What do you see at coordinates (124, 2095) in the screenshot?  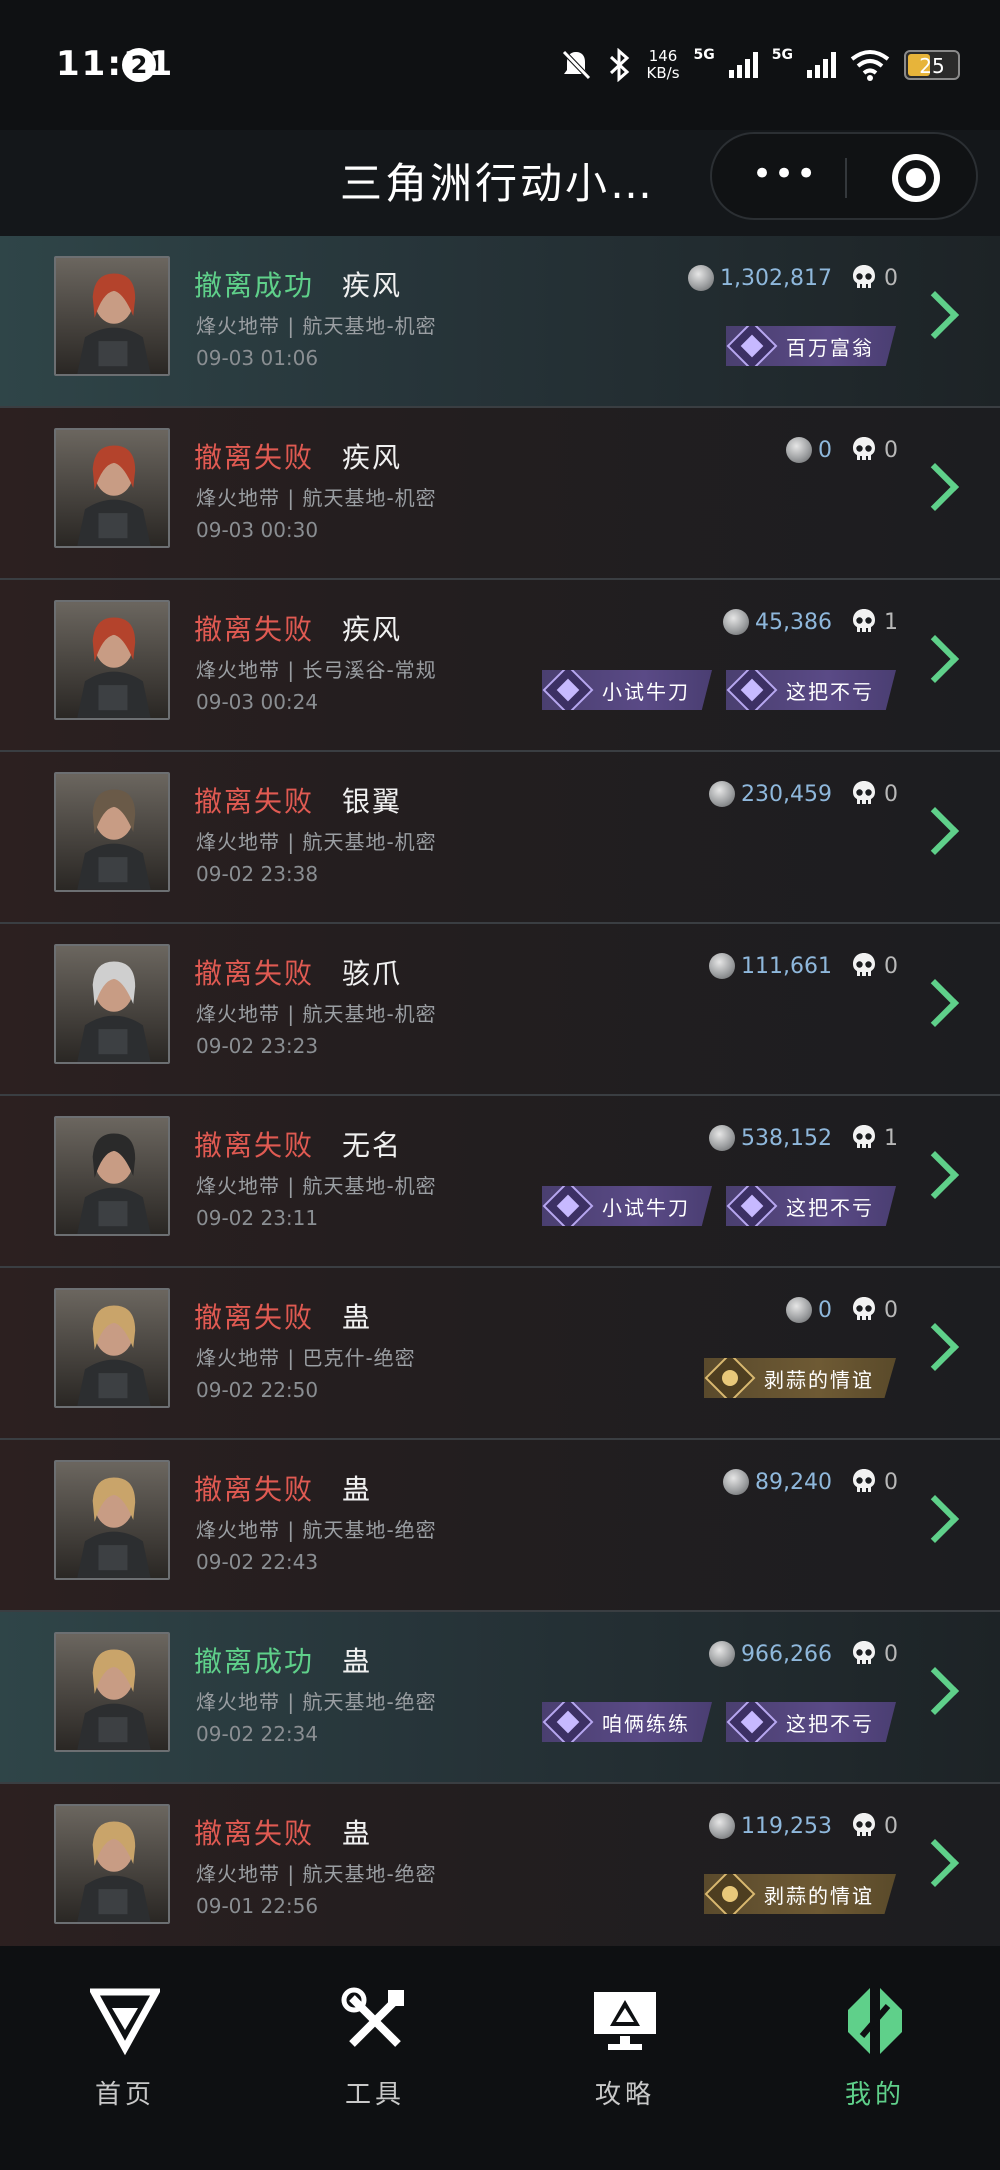 I see `nav-label: 首页` at bounding box center [124, 2095].